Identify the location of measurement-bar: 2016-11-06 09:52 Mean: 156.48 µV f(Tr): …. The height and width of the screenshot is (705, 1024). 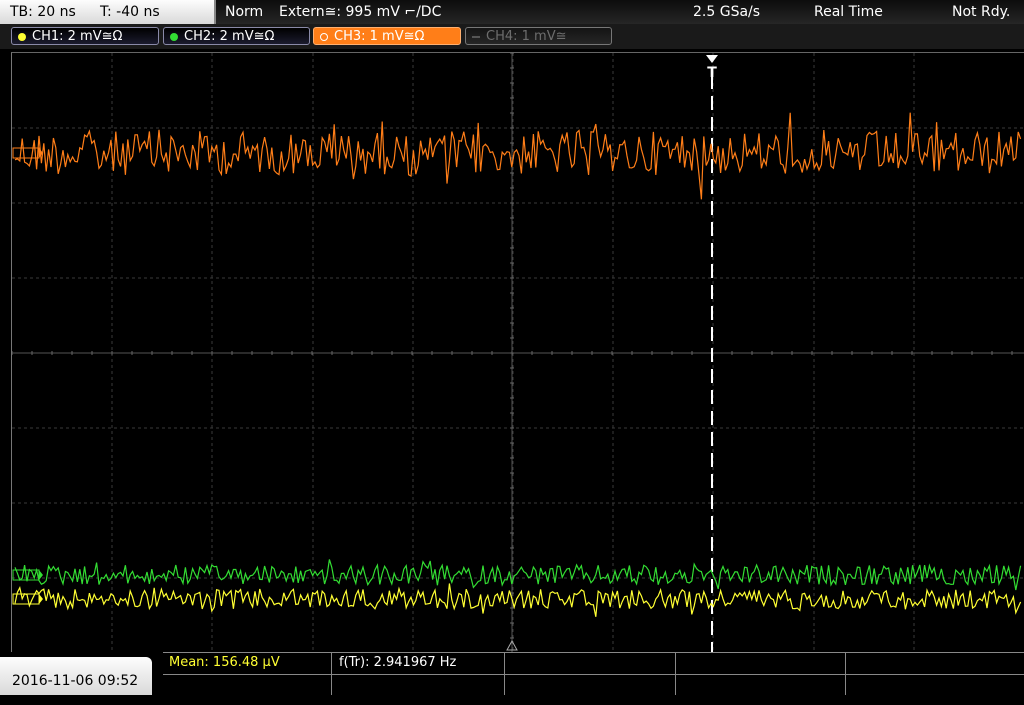
(512, 674).